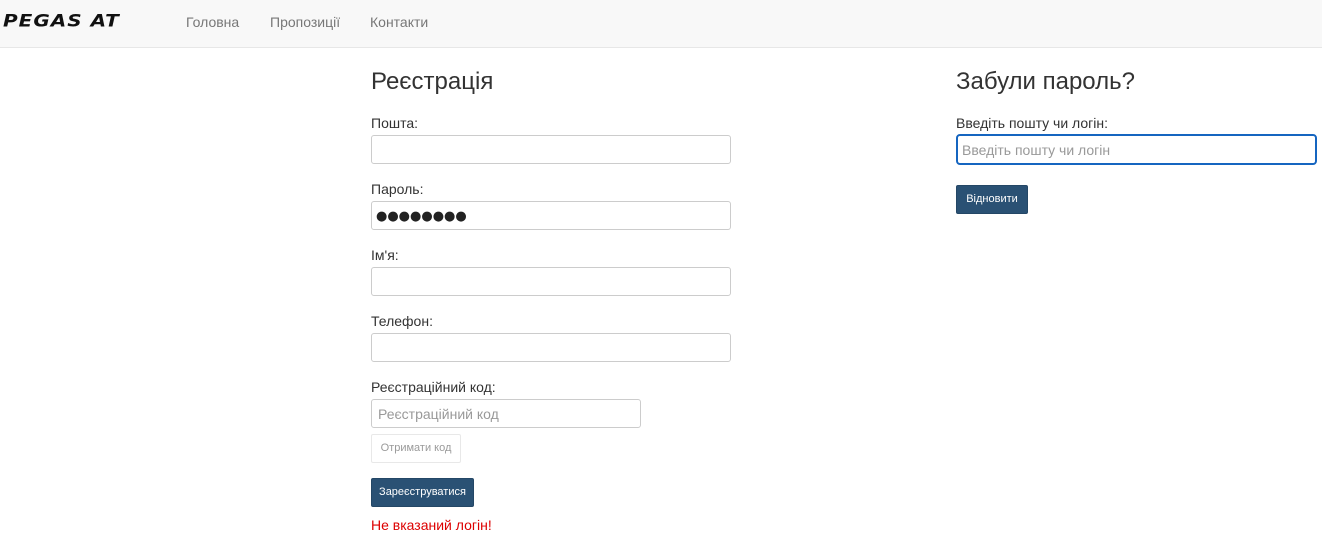 This screenshot has width=1322, height=542. I want to click on forgot-password-title: Забули пароль?, so click(1045, 81).